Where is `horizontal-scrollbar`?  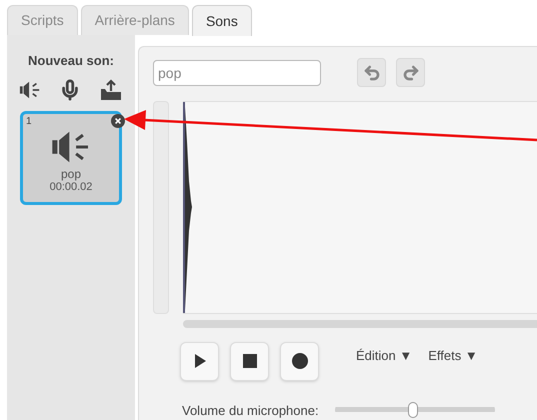 horizontal-scrollbar is located at coordinates (360, 324).